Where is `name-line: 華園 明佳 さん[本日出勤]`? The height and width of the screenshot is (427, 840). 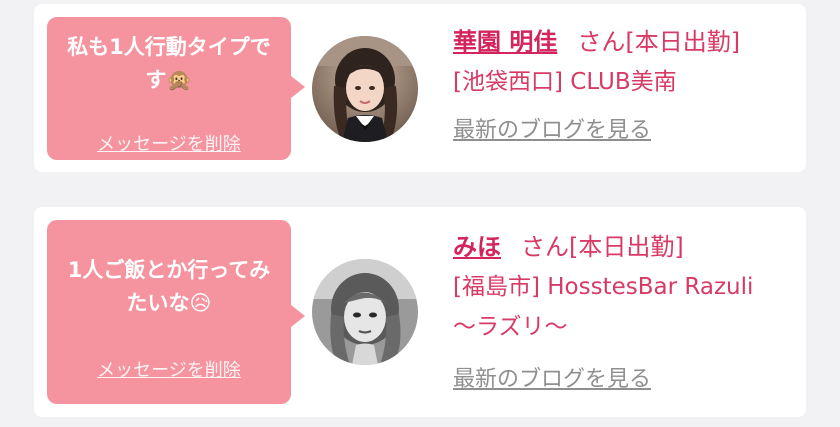
name-line: 華園 明佳 さん[本日出勤] is located at coordinates (624, 42).